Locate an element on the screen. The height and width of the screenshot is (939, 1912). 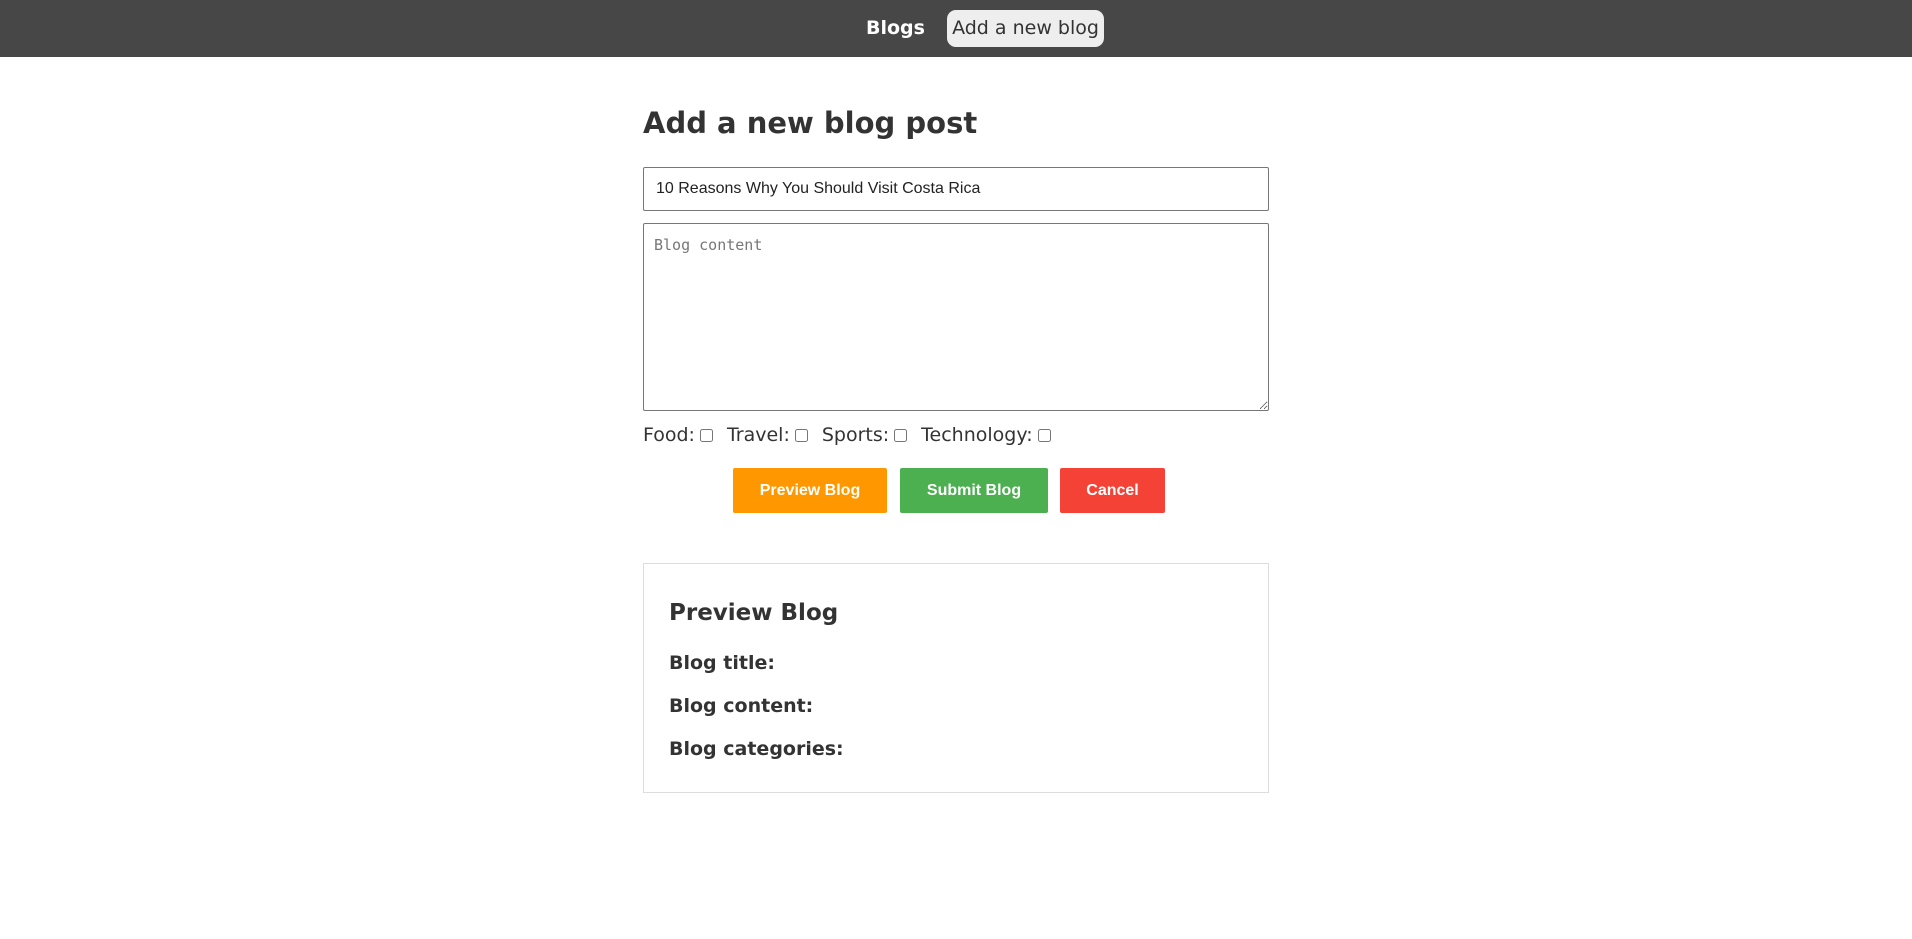
preview-heading: Preview Blog is located at coordinates (754, 613).